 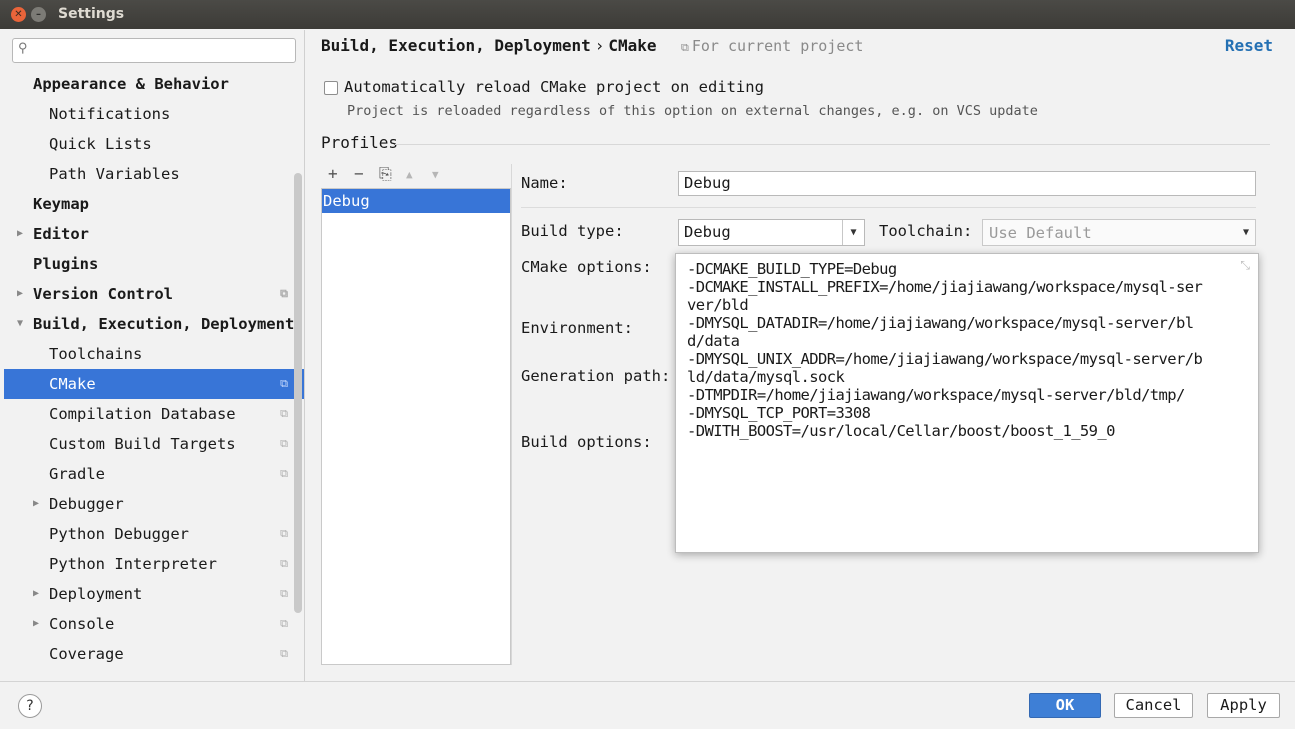 I want to click on sidebar-item-label: Debugger, so click(x=86, y=504).